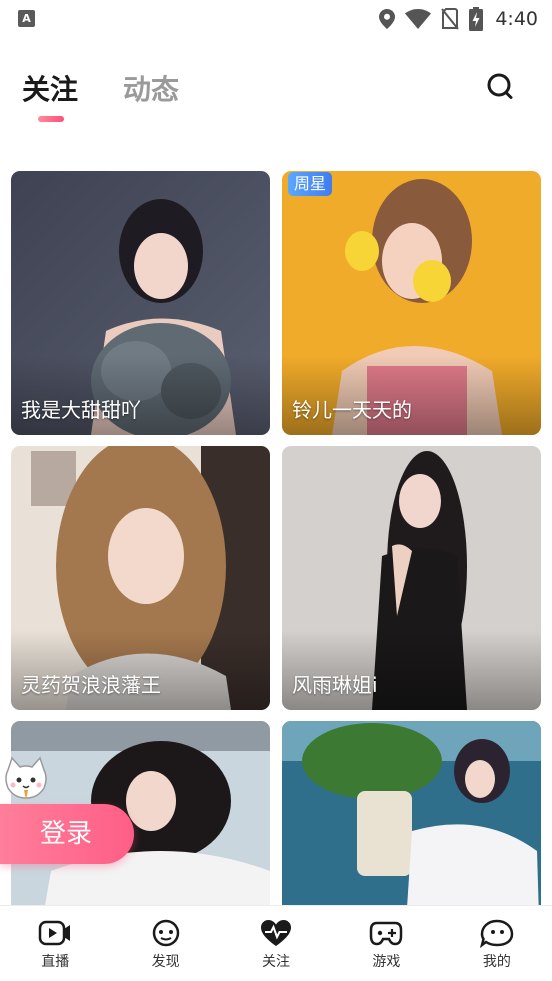 Image resolution: width=552 pixels, height=981 pixels. I want to click on nav-label: 直播, so click(55, 962).